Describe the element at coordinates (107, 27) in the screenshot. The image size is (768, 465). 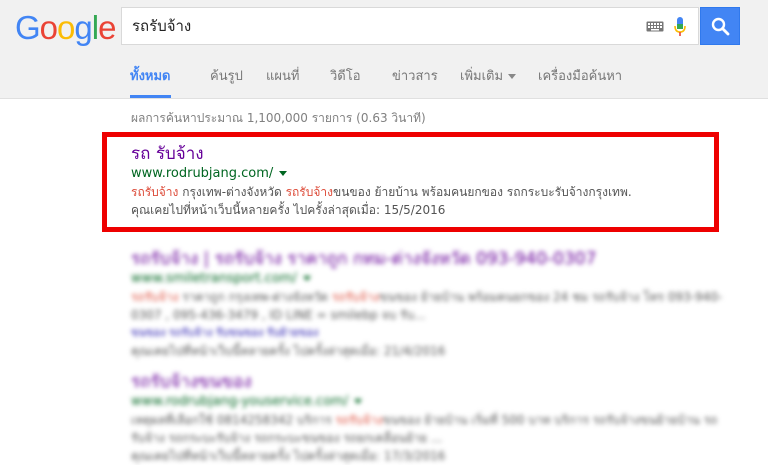
I see `logo-letter: e` at that location.